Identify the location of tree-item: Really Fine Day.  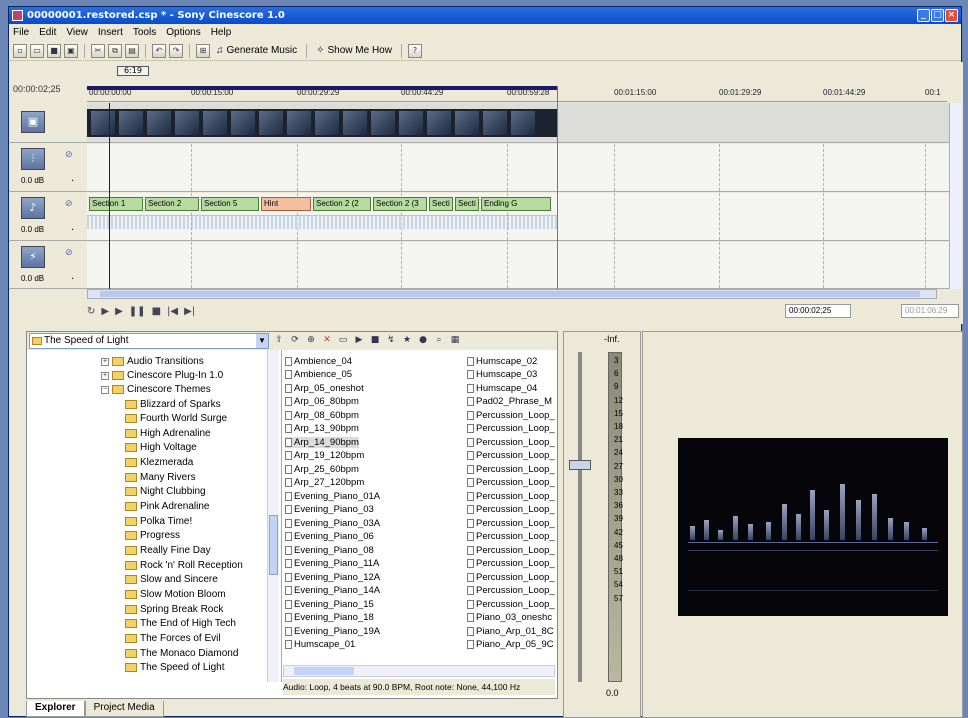
(168, 550).